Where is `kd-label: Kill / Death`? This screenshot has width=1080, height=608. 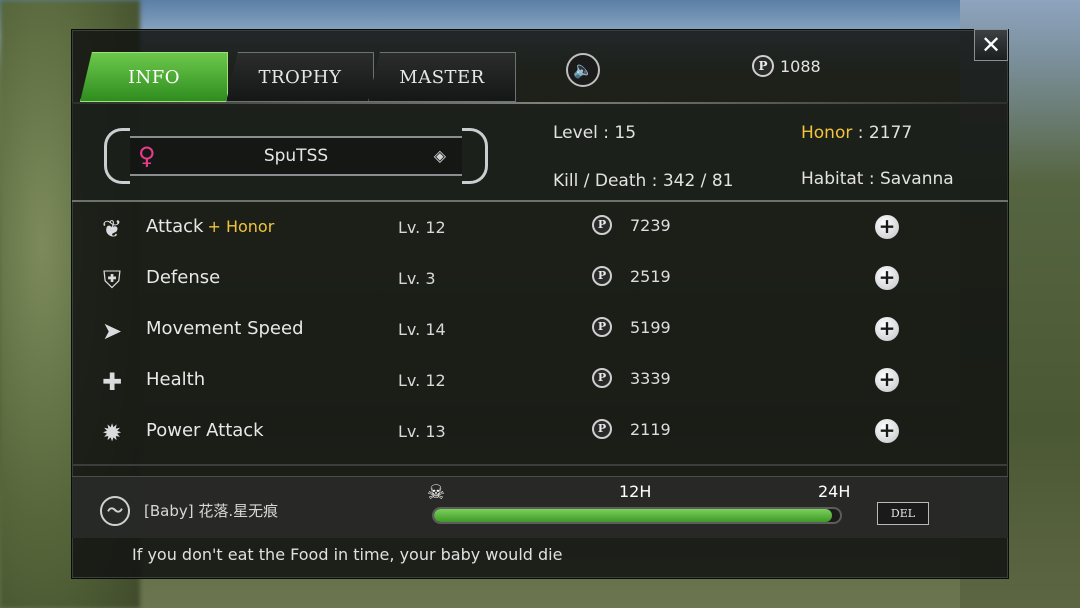
kd-label: Kill / Death is located at coordinates (600, 181).